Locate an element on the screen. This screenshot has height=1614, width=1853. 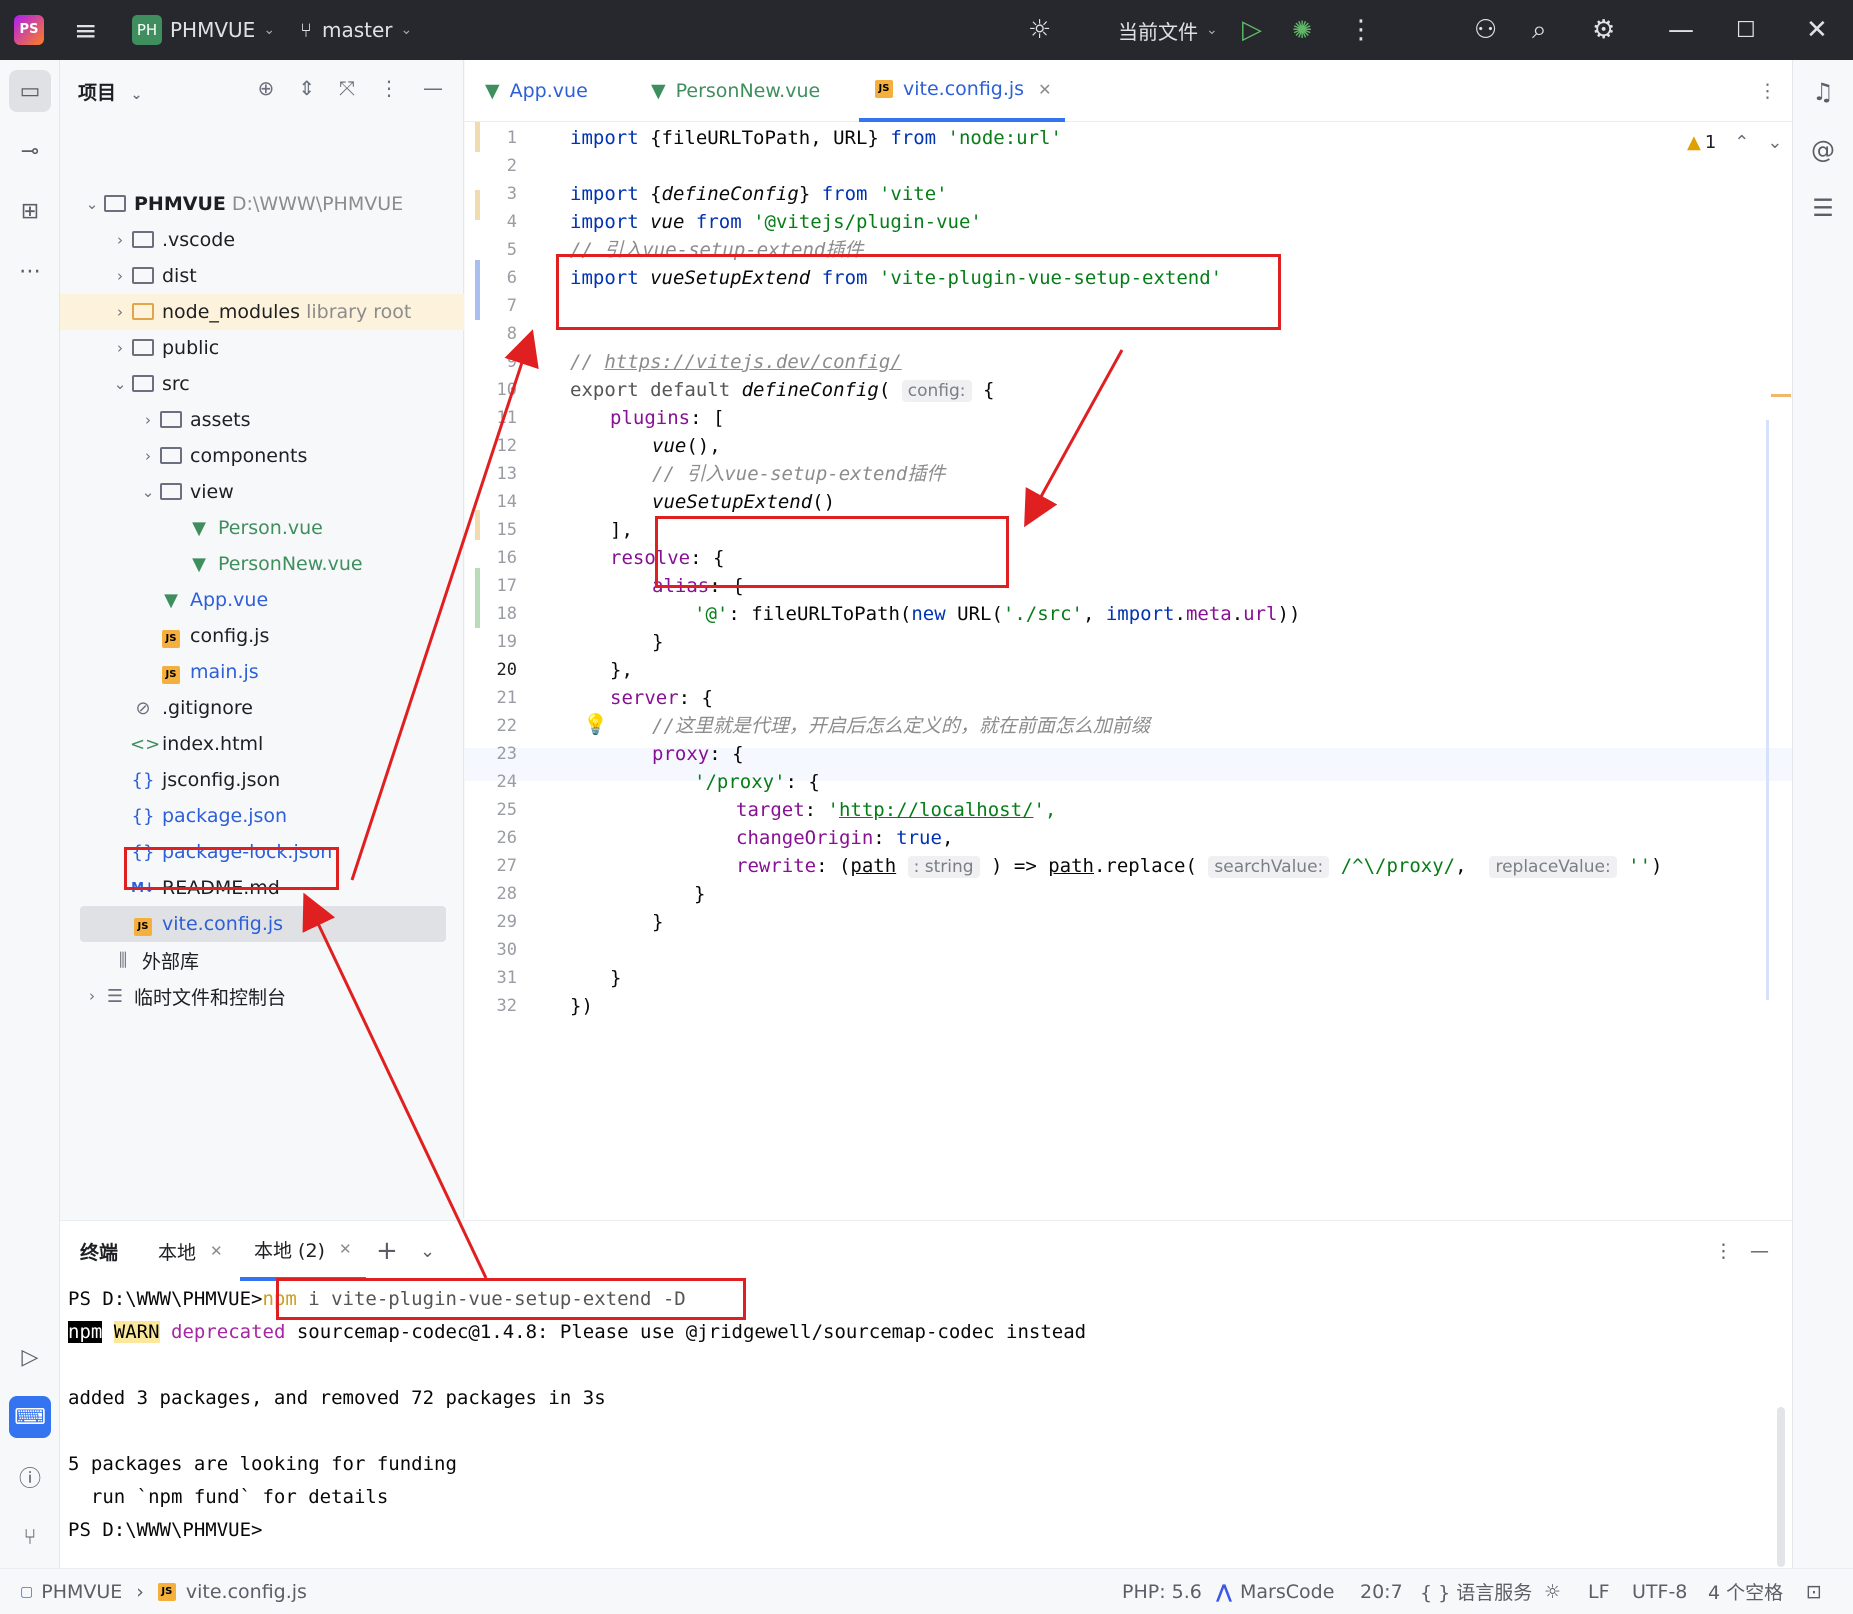
close-icon: ✕ is located at coordinates (1817, 30).